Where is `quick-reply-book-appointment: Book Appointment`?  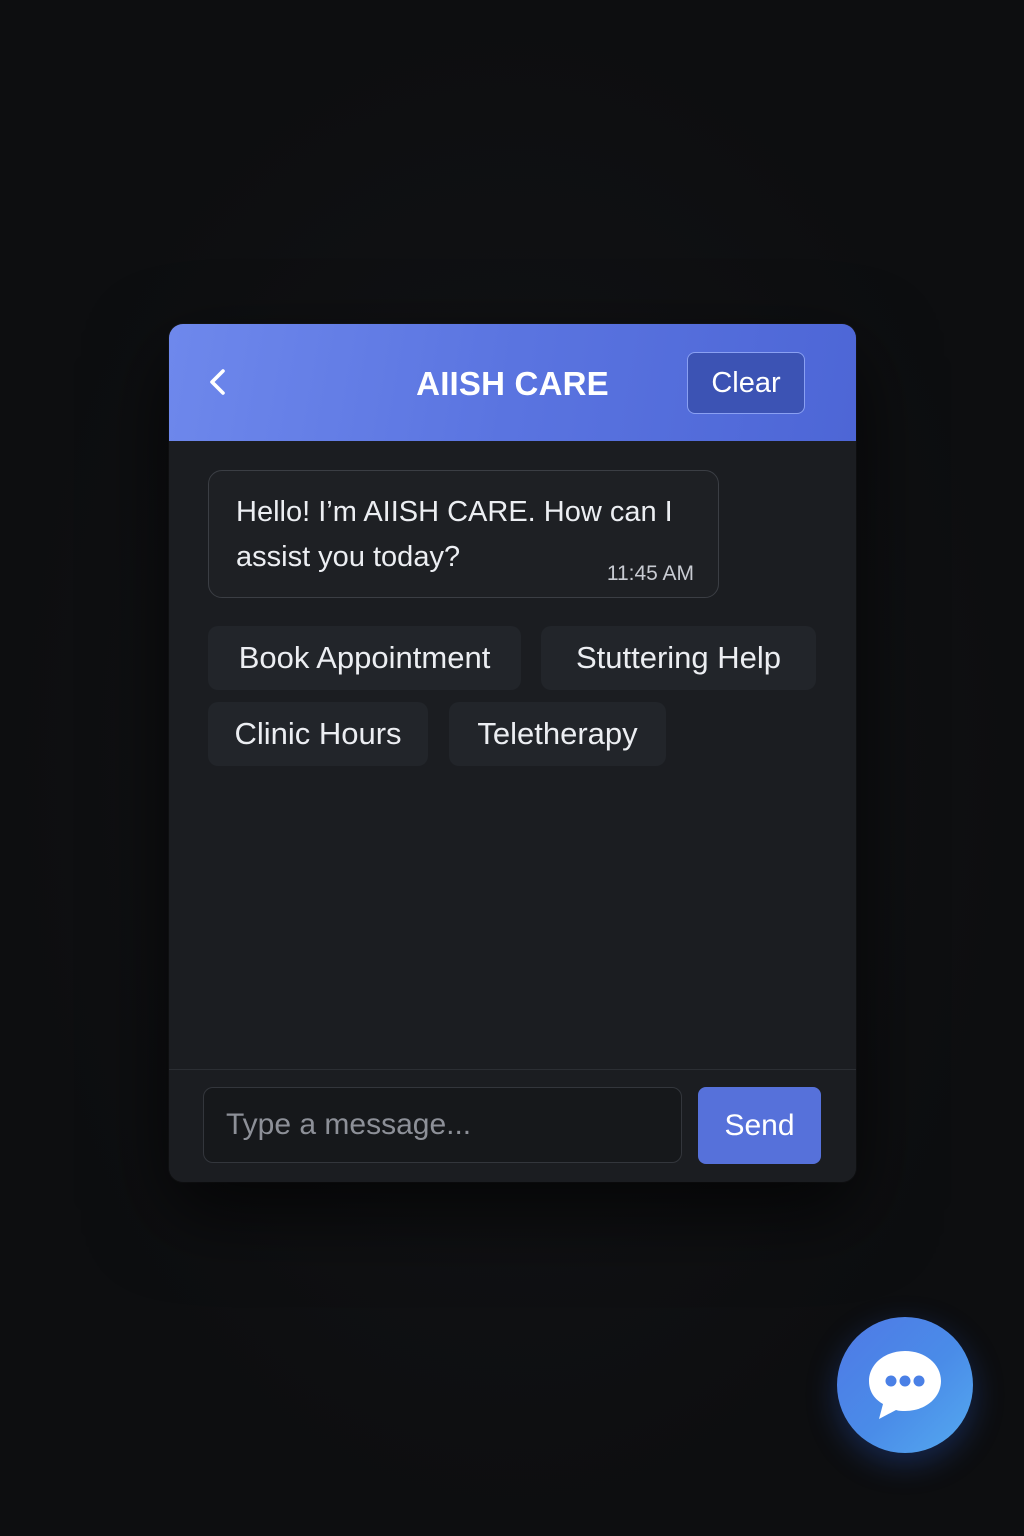 quick-reply-book-appointment: Book Appointment is located at coordinates (364, 658).